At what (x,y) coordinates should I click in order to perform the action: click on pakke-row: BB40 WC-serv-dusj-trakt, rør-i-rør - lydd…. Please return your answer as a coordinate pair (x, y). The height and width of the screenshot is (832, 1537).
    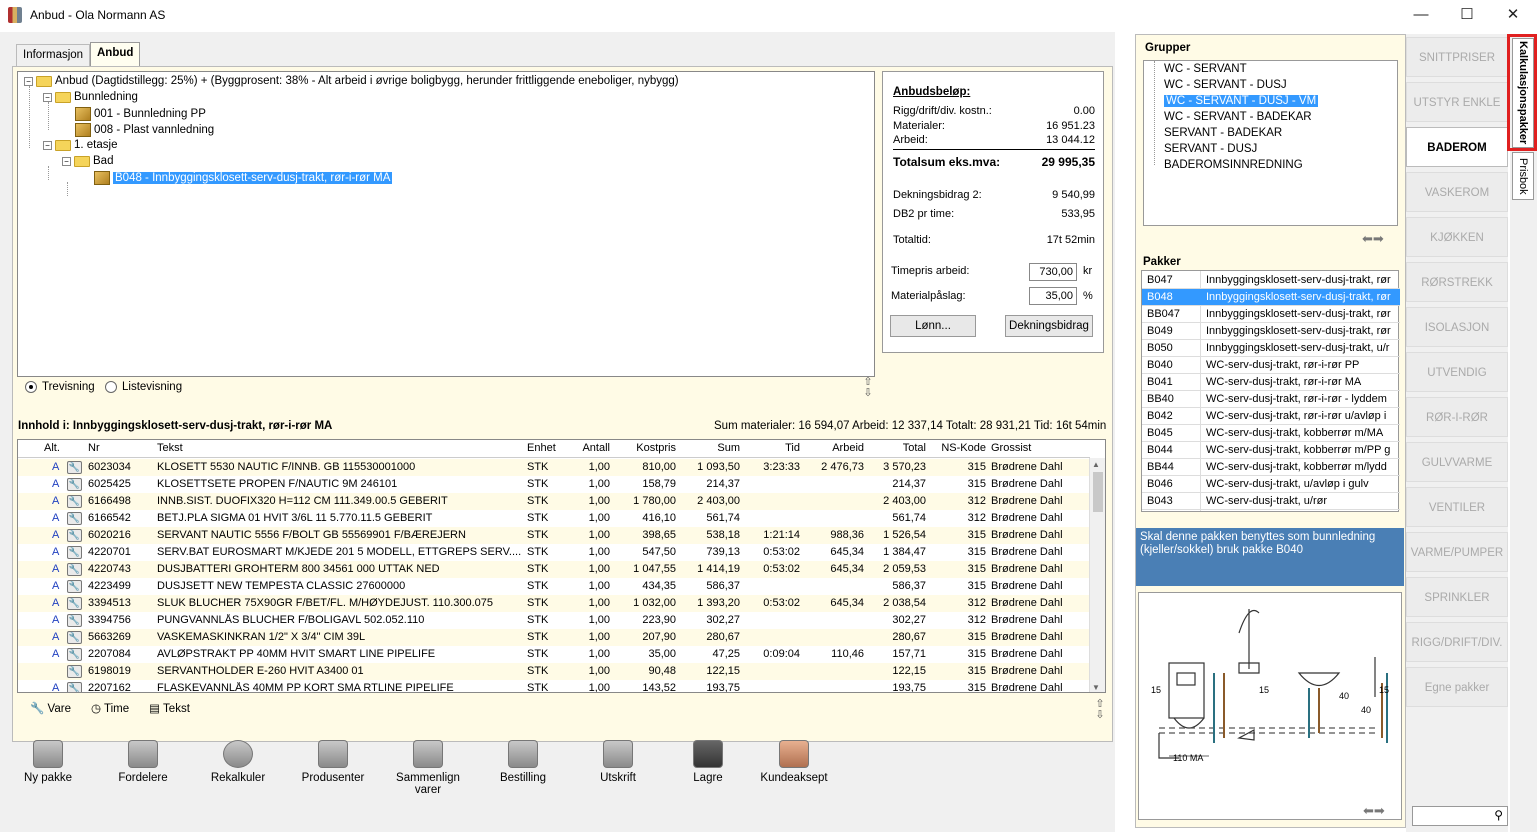
    Looking at the image, I should click on (1271, 399).